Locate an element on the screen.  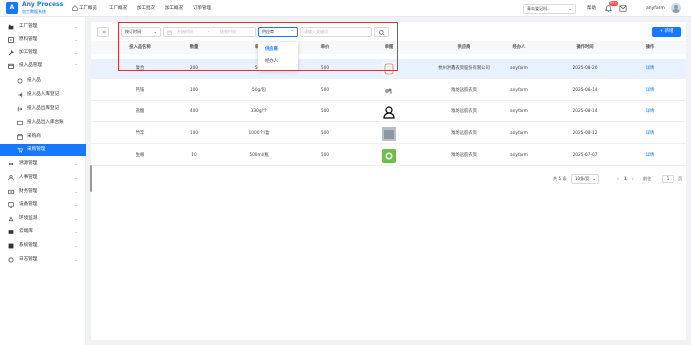
sidebar-scrollbar is located at coordinates (91, 178).